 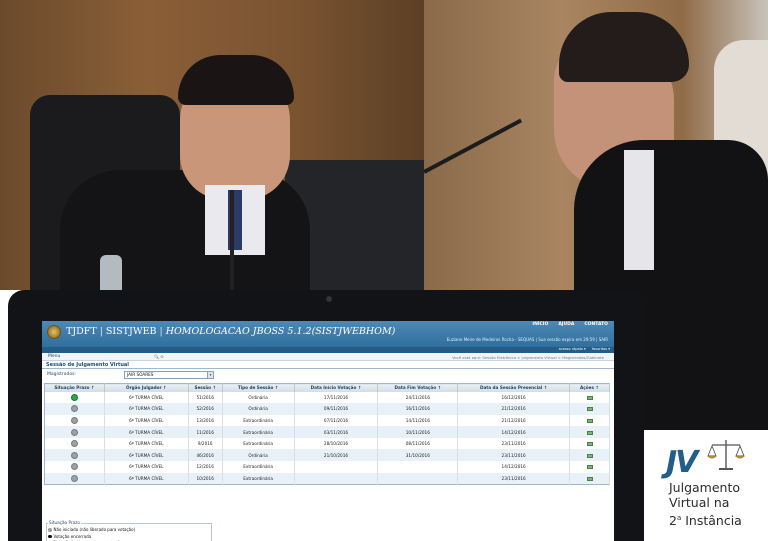 I want to click on legend-title: Situação Prazo, so click(x=64, y=522).